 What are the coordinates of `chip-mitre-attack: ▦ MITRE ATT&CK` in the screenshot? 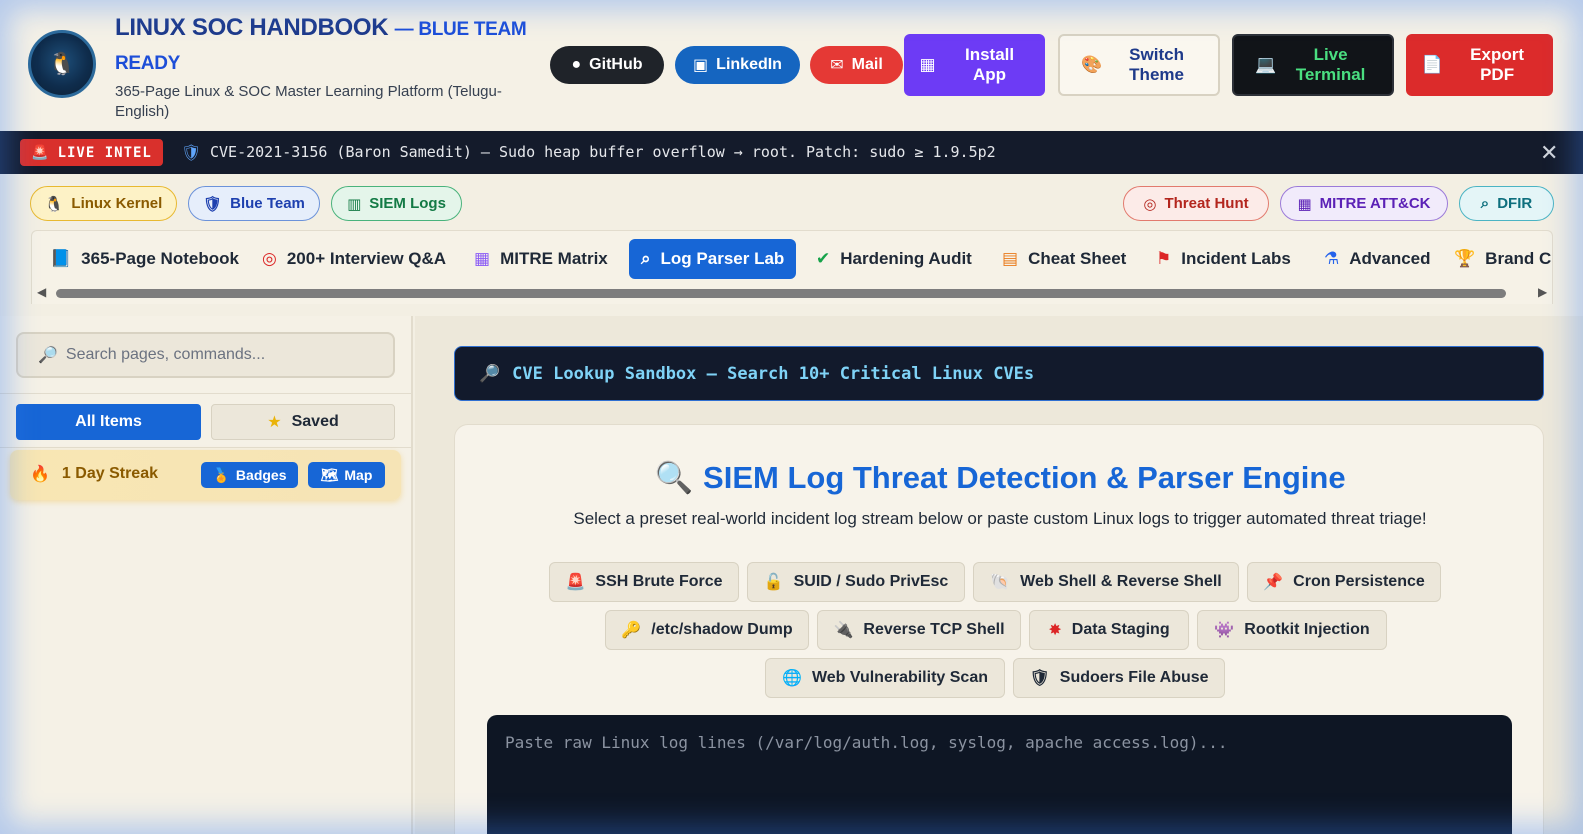 It's located at (1364, 203).